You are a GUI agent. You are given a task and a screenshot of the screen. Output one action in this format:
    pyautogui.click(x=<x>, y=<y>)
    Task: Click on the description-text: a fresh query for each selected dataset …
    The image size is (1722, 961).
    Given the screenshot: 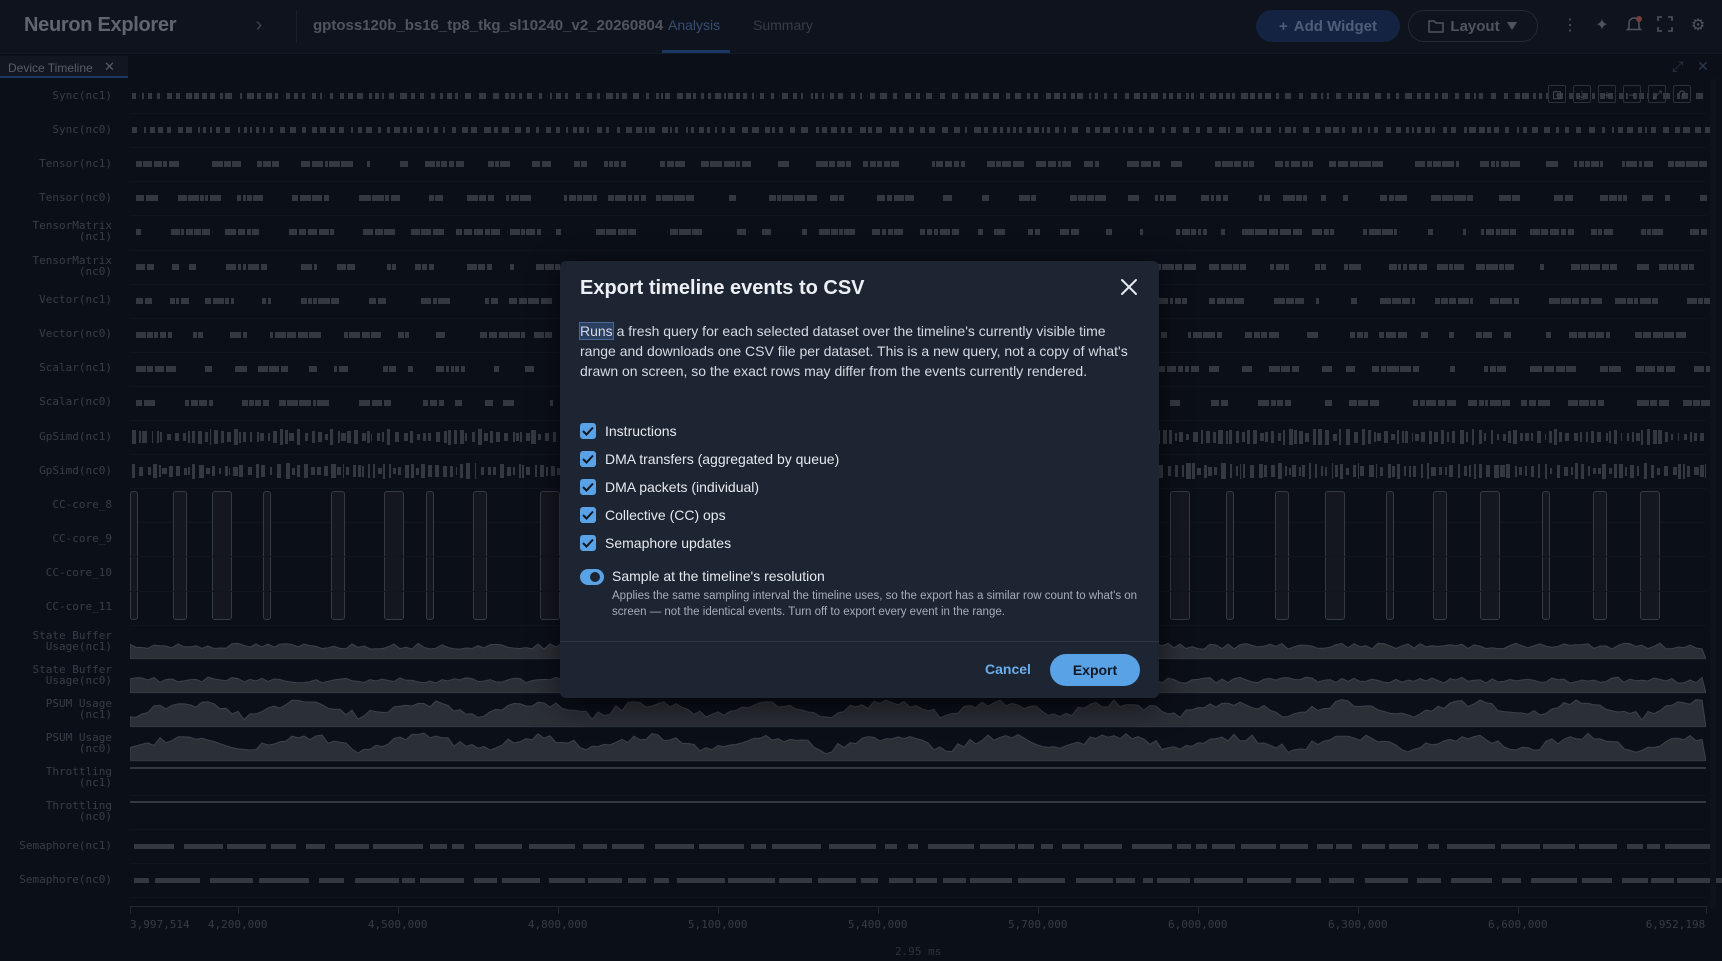 What is the action you would take?
    pyautogui.click(x=854, y=351)
    